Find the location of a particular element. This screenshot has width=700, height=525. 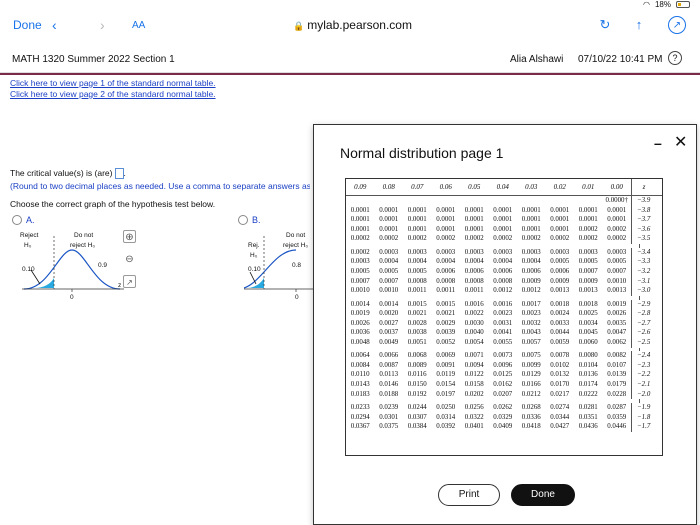

table-cell: 0.0436 is located at coordinates (588, 427).